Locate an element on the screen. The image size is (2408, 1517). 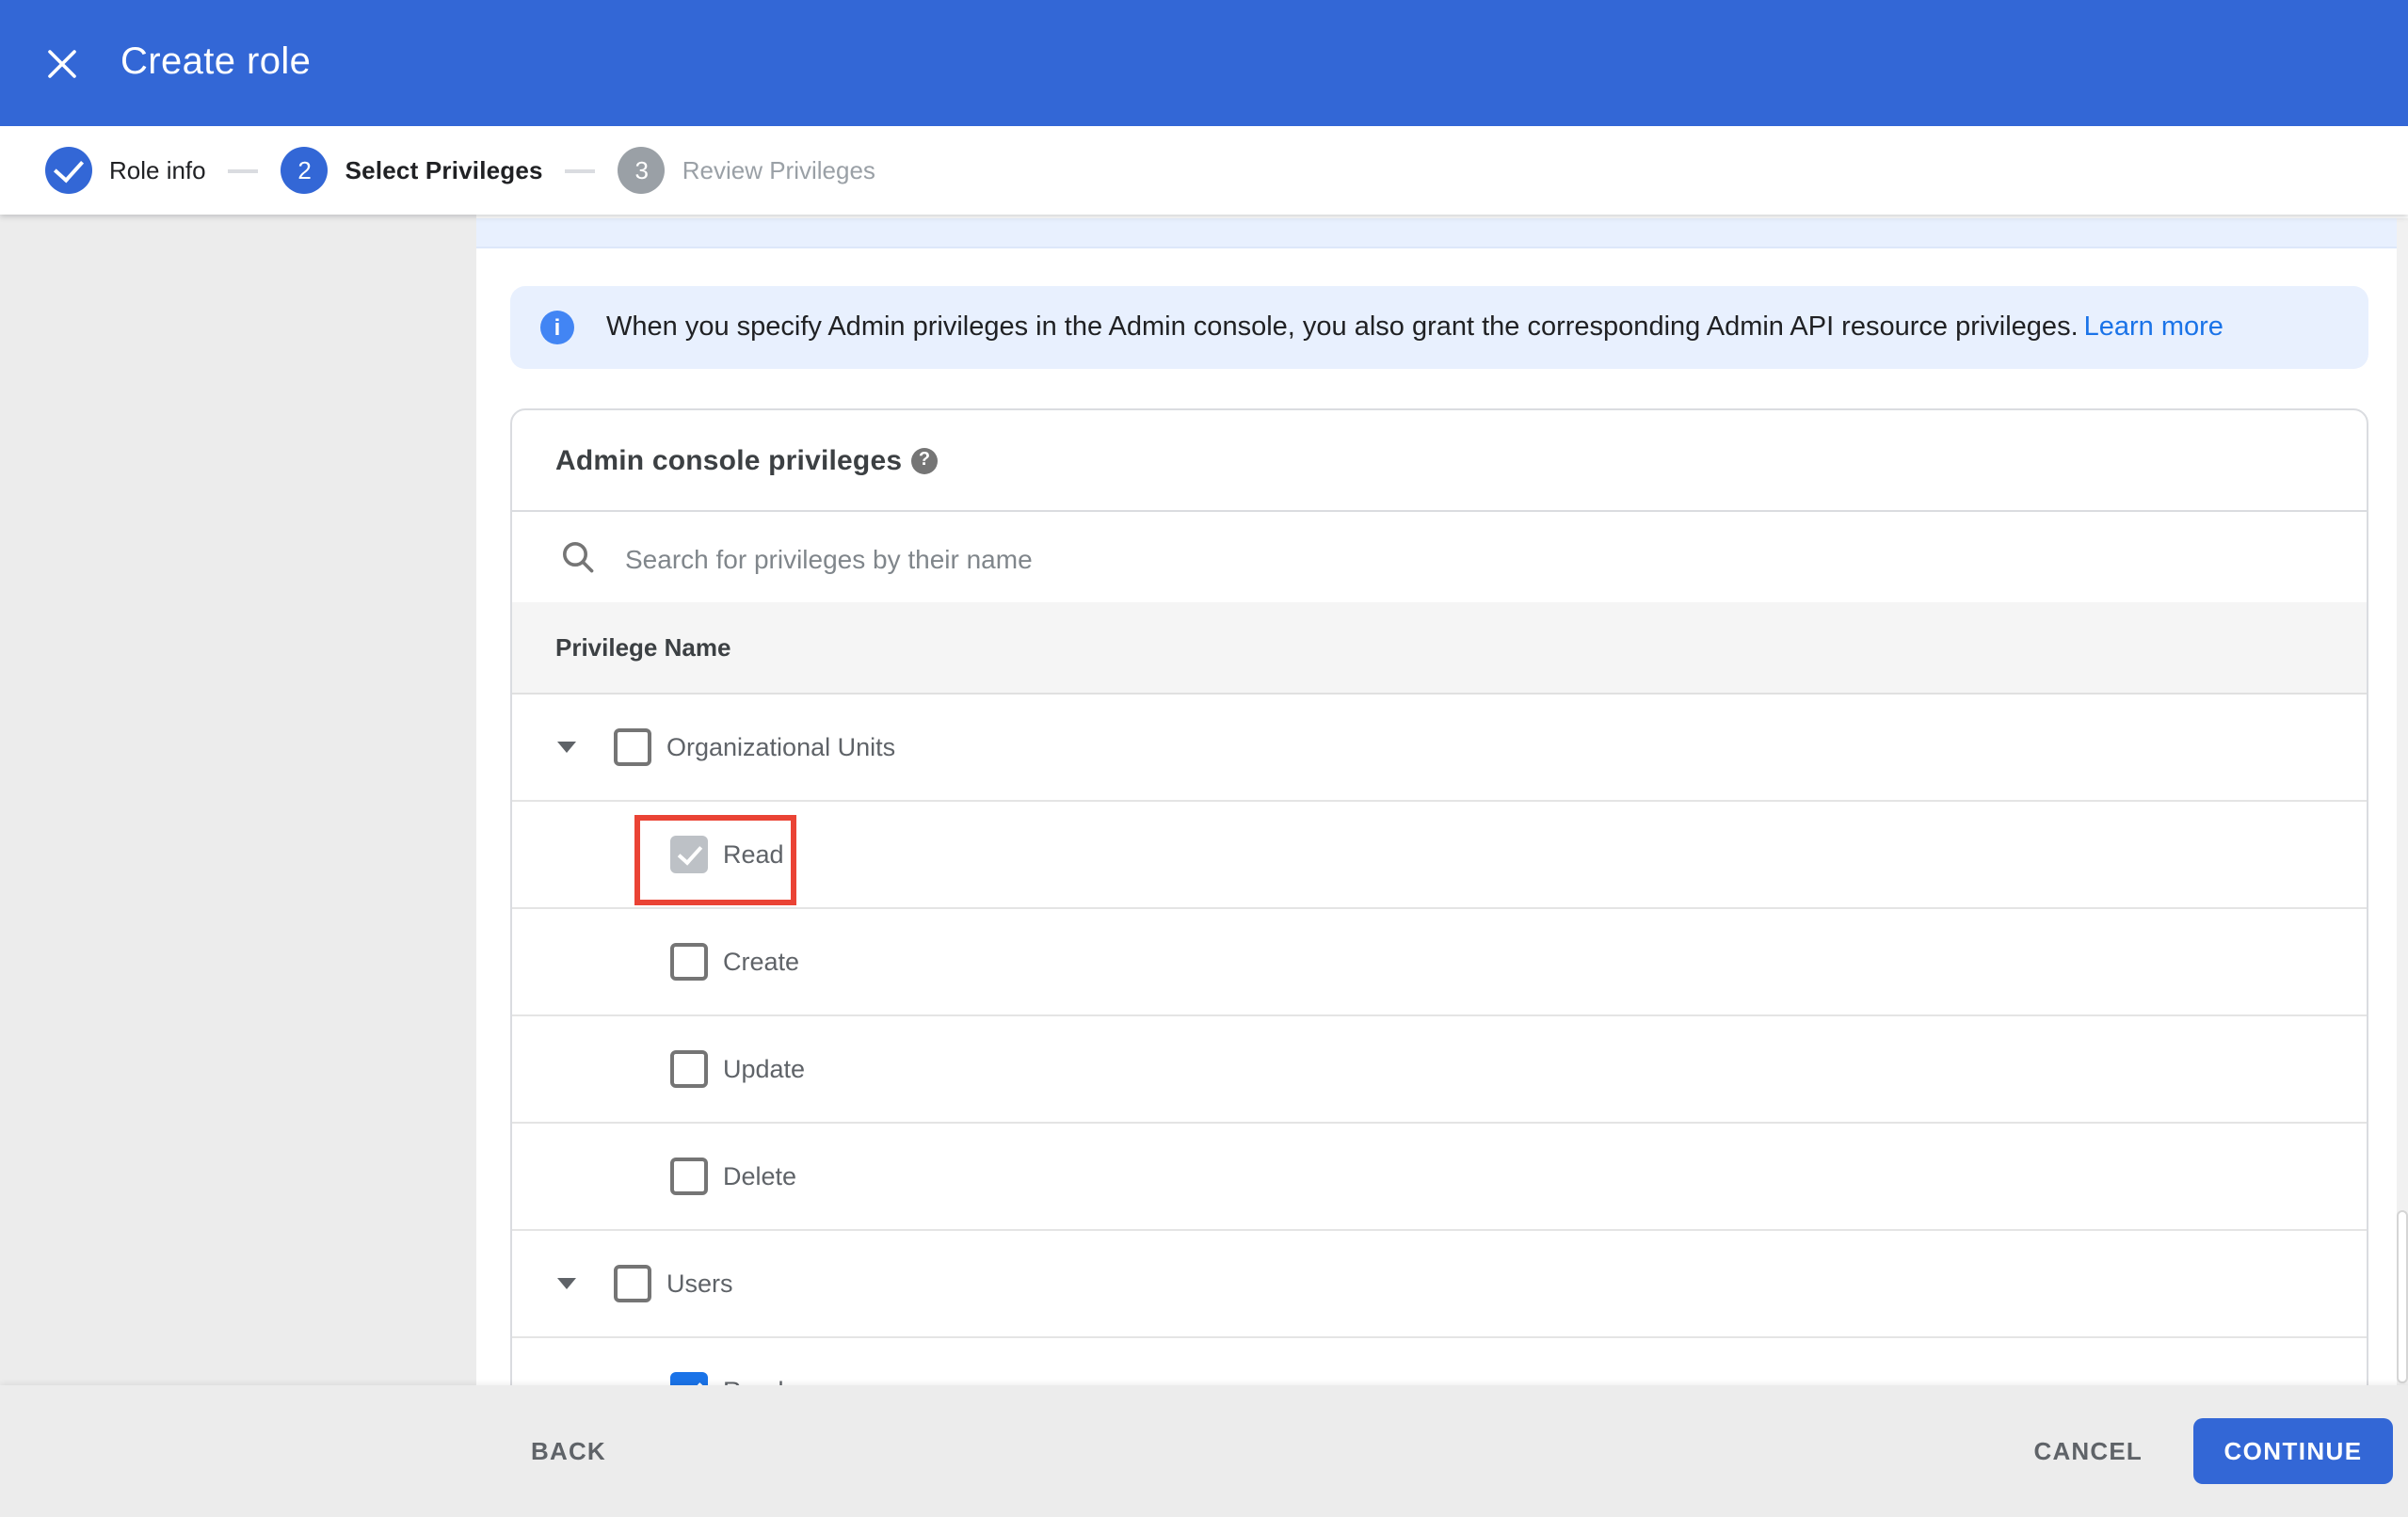
row-label: Update is located at coordinates (765, 1069).